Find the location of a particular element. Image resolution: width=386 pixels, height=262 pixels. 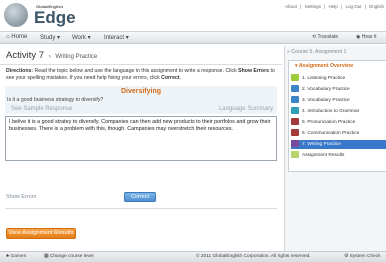

activity-subtitle: Writing Practice is located at coordinates (76, 57).